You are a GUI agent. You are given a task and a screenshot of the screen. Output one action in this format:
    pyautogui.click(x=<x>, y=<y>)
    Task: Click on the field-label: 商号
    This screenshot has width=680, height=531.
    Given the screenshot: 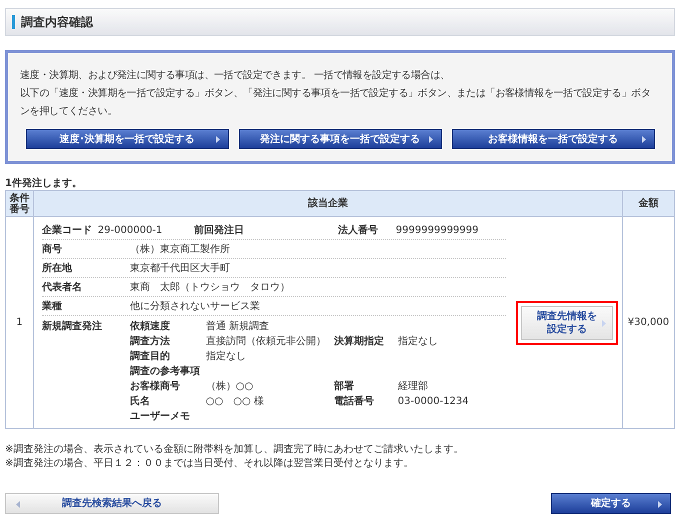 What is the action you would take?
    pyautogui.click(x=52, y=249)
    